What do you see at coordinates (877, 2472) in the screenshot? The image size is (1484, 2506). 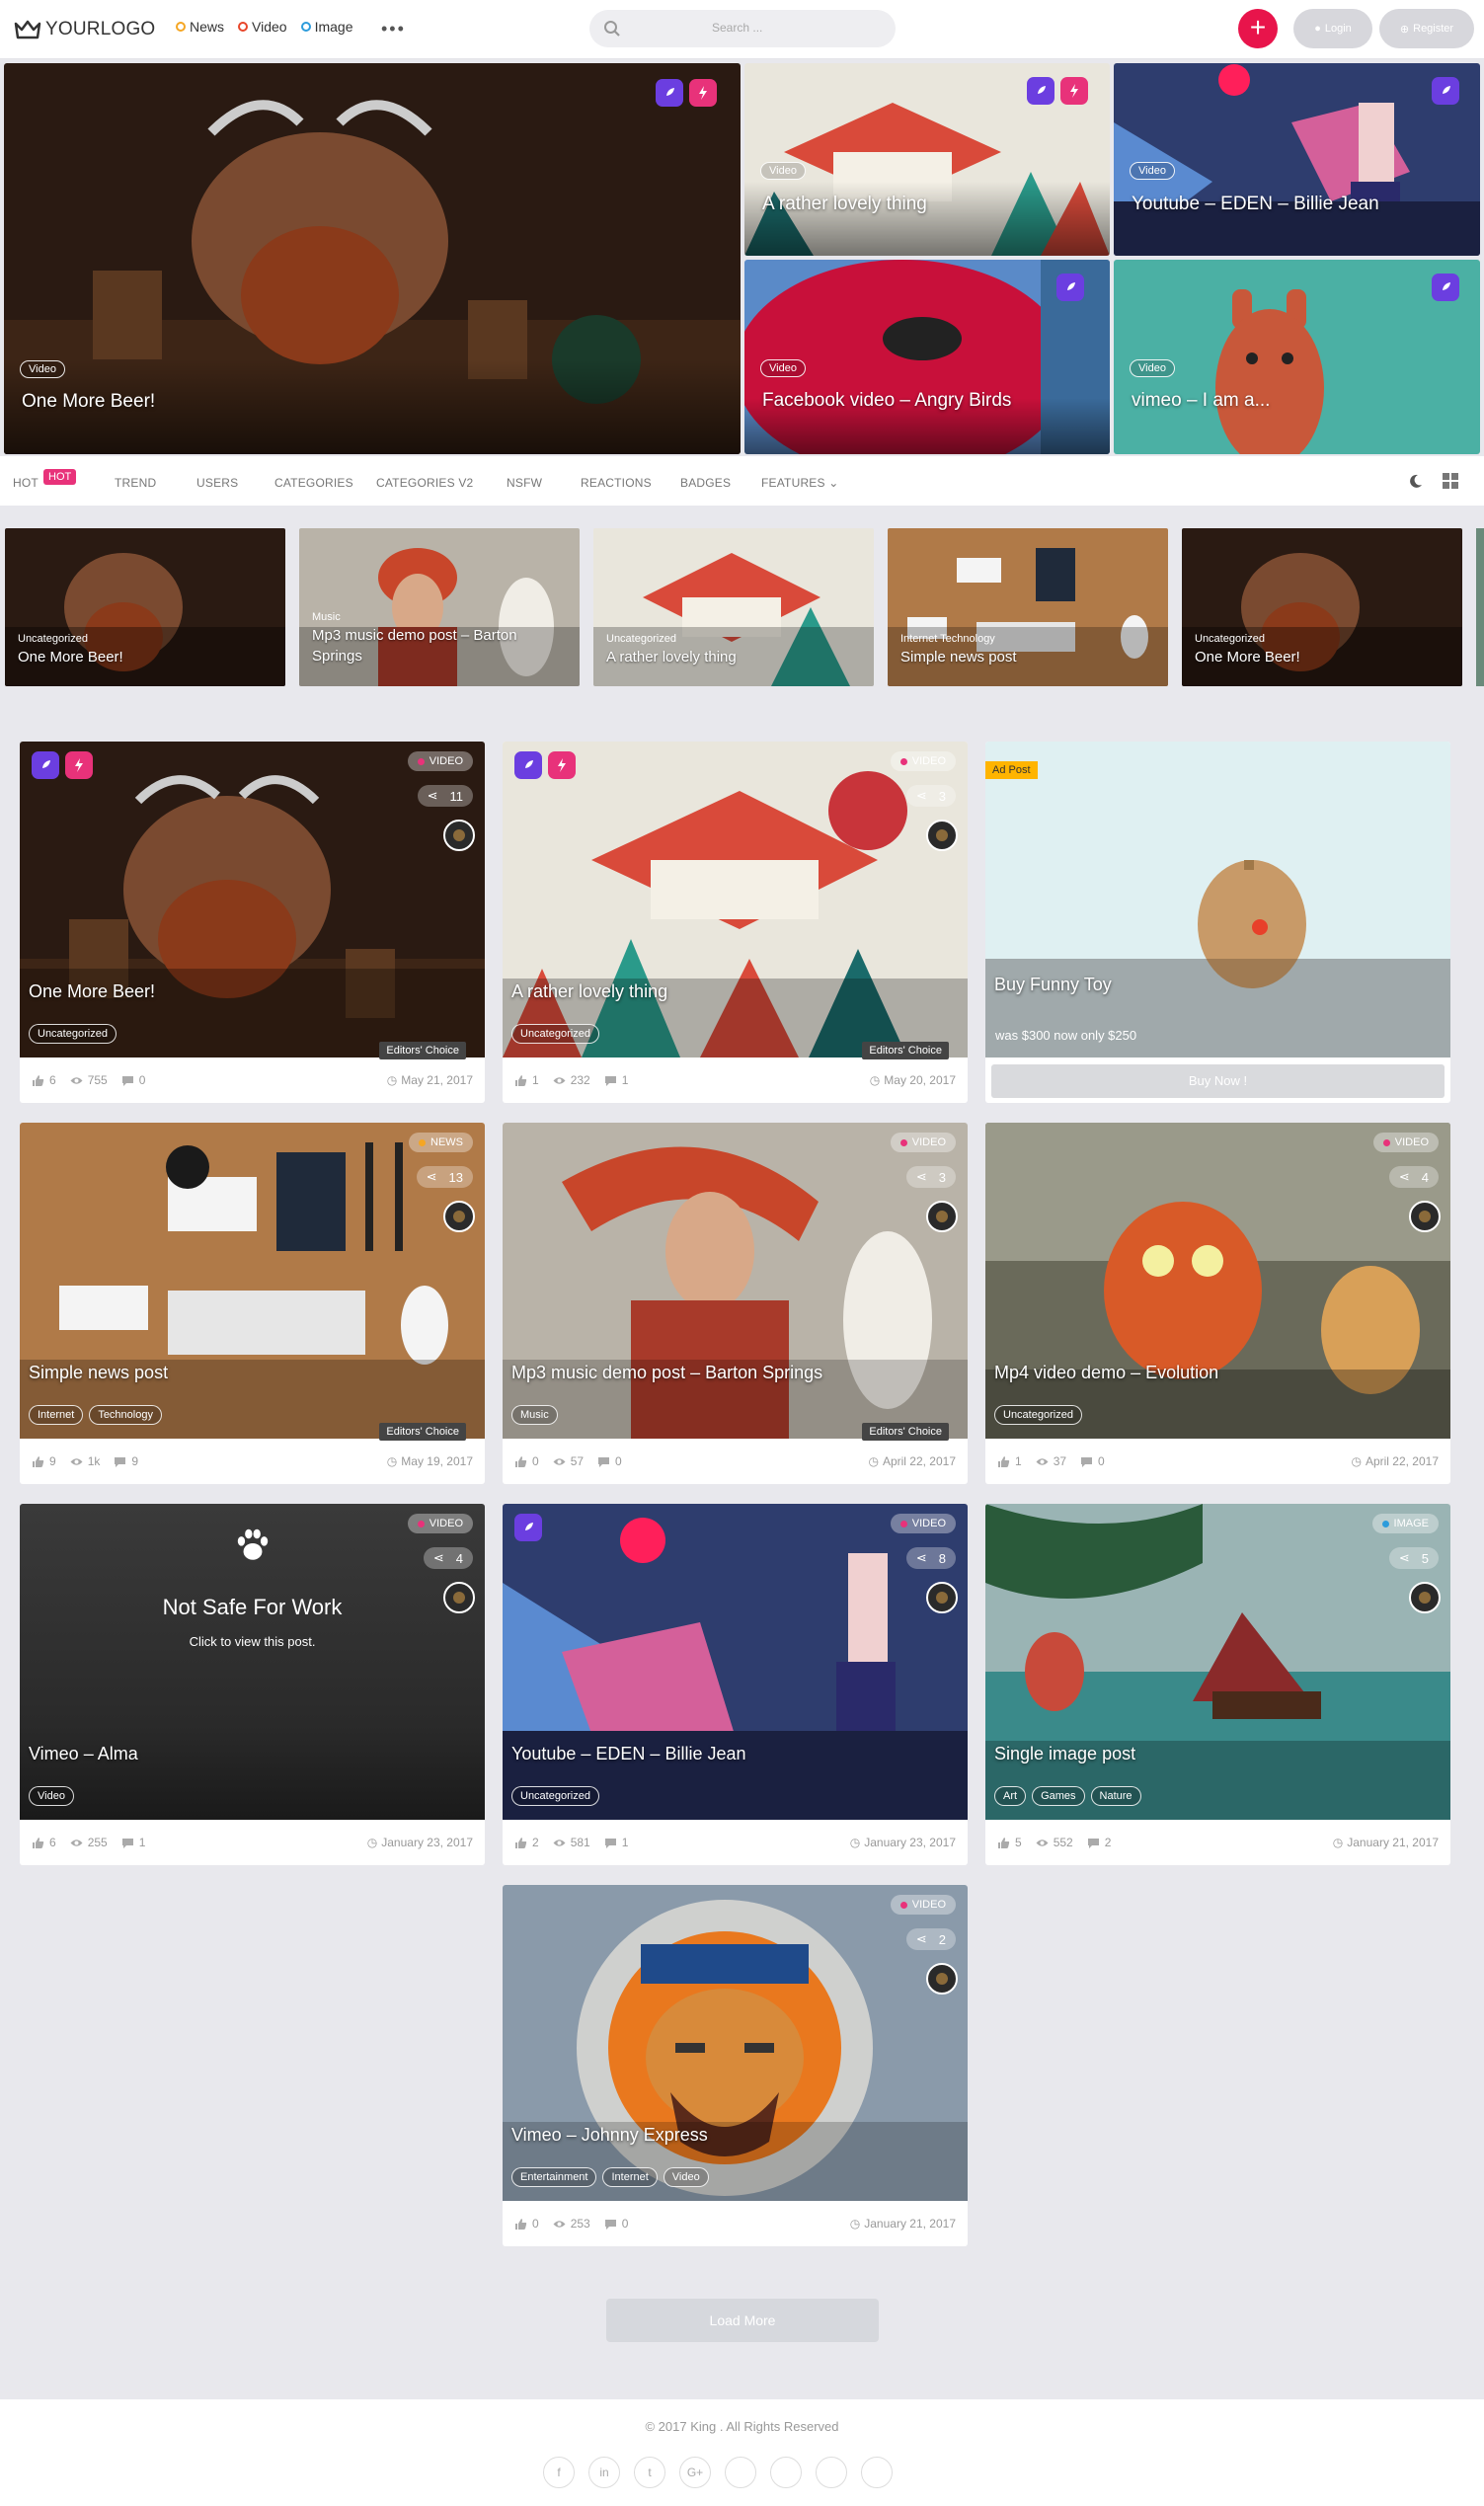 I see `social-icon` at bounding box center [877, 2472].